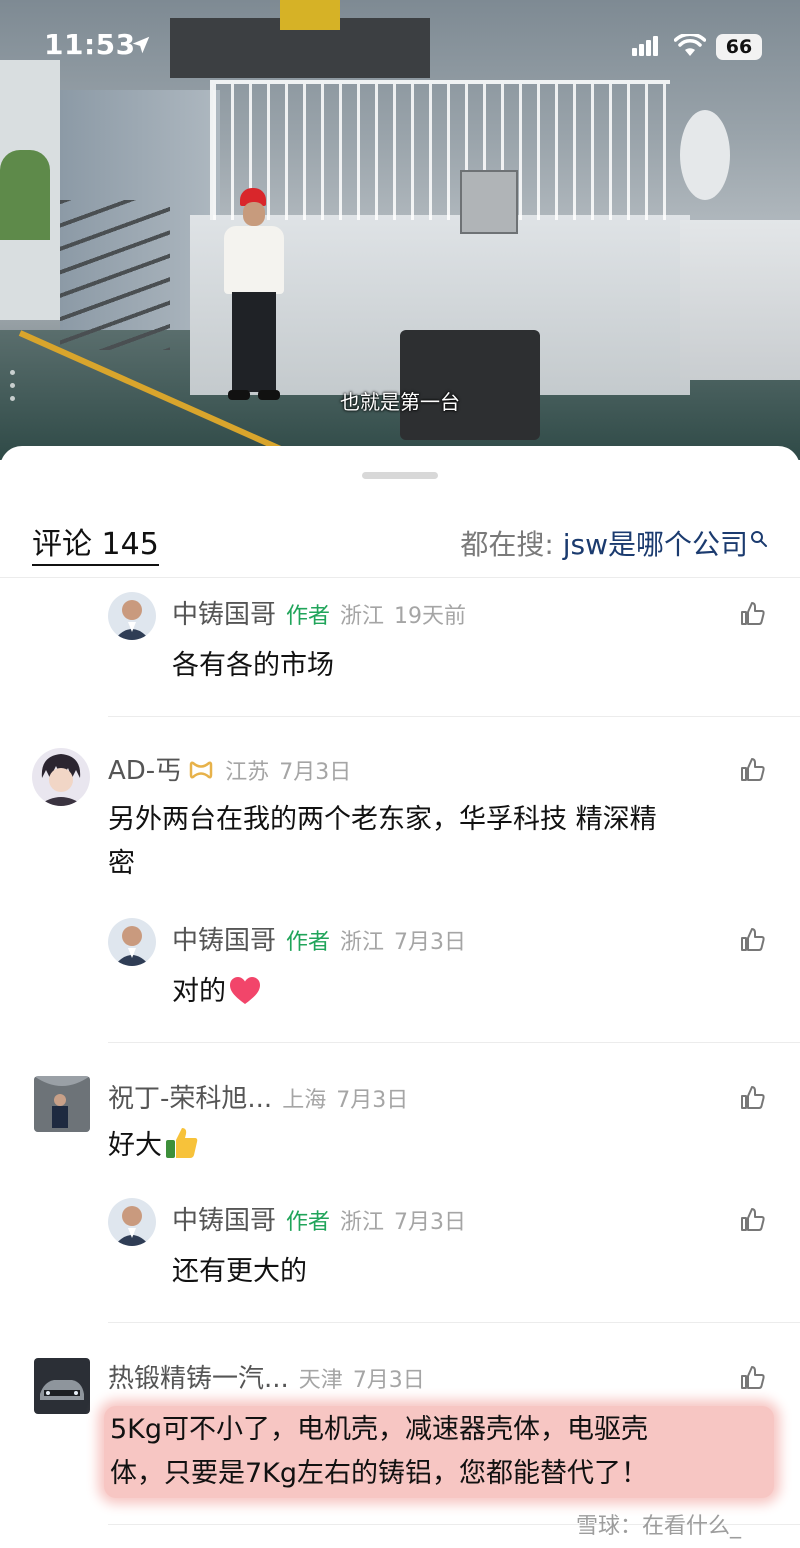 Image resolution: width=800 pixels, height=1548 pixels. I want to click on comment-text: 另外两台在我的两个老东家，华孚科技 精深精 密, so click(382, 841).